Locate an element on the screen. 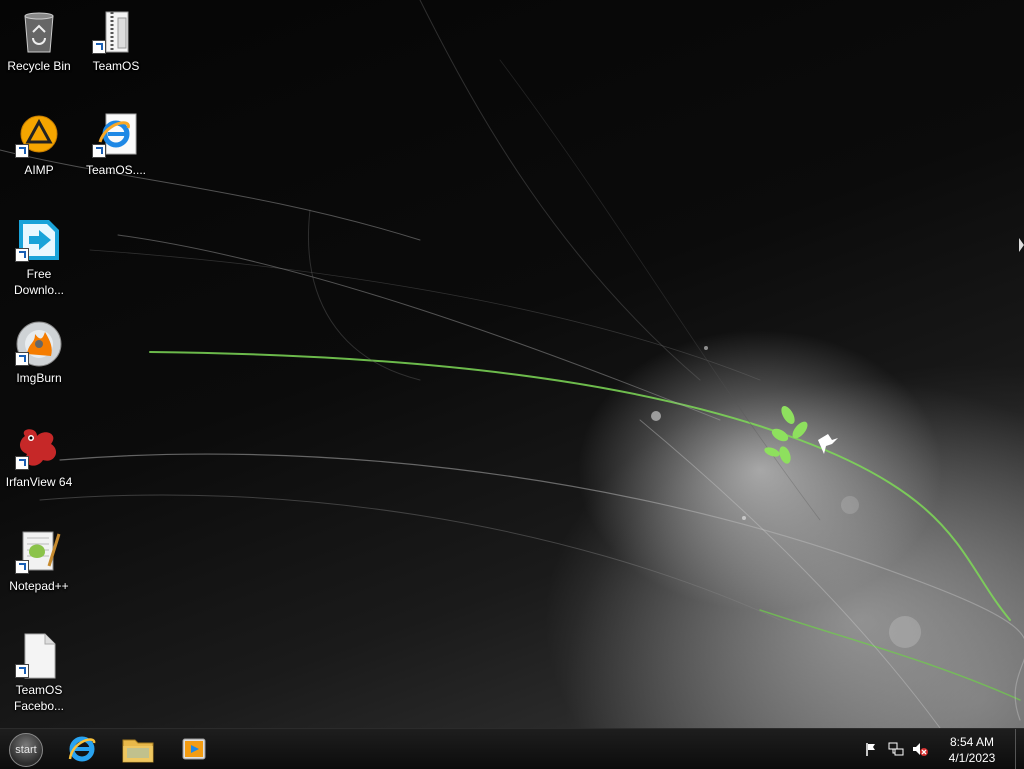 This screenshot has width=1024, height=769. desktop-icon-label: Notepad++ is located at coordinates (39, 586).